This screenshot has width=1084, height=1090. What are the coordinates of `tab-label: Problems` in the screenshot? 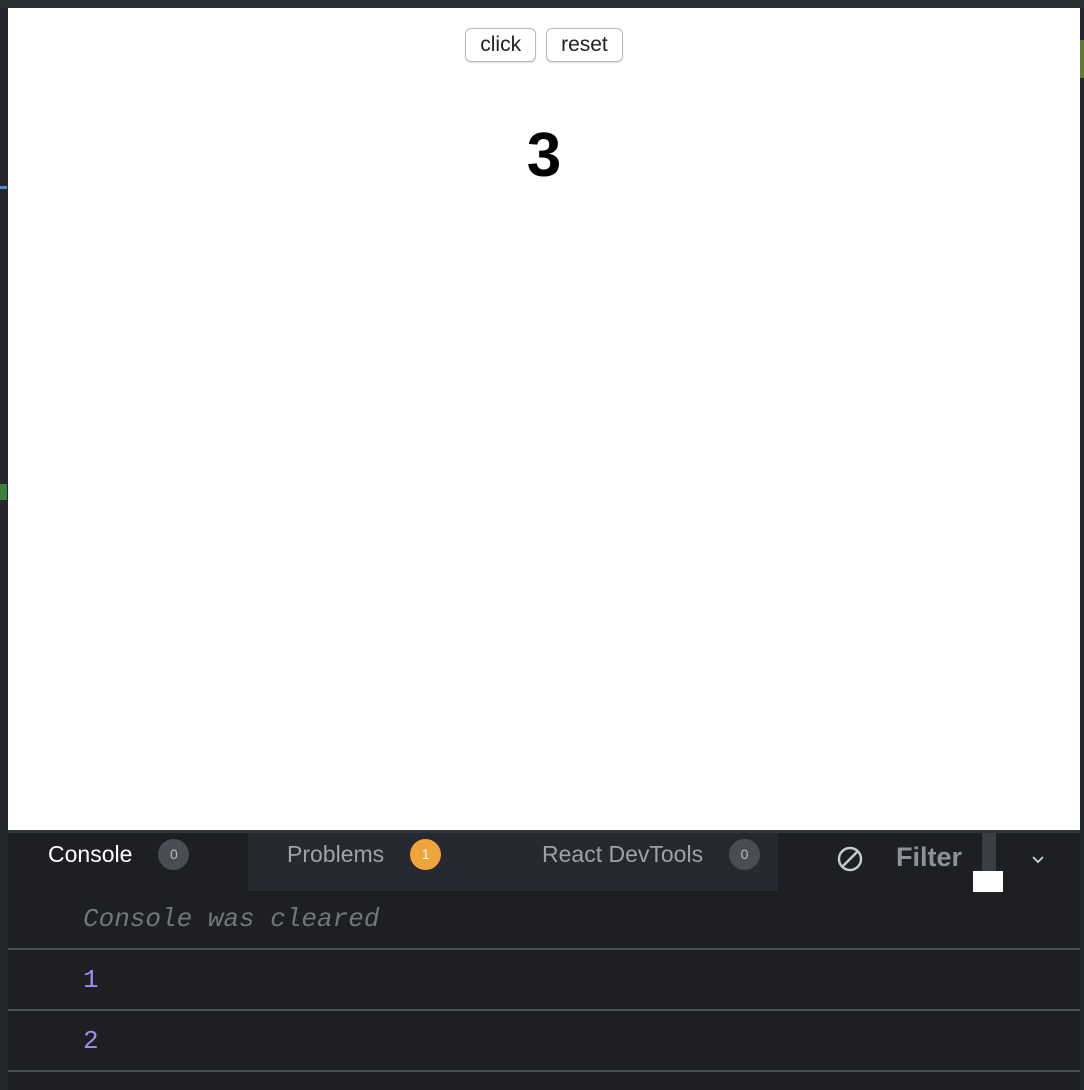 It's located at (336, 853).